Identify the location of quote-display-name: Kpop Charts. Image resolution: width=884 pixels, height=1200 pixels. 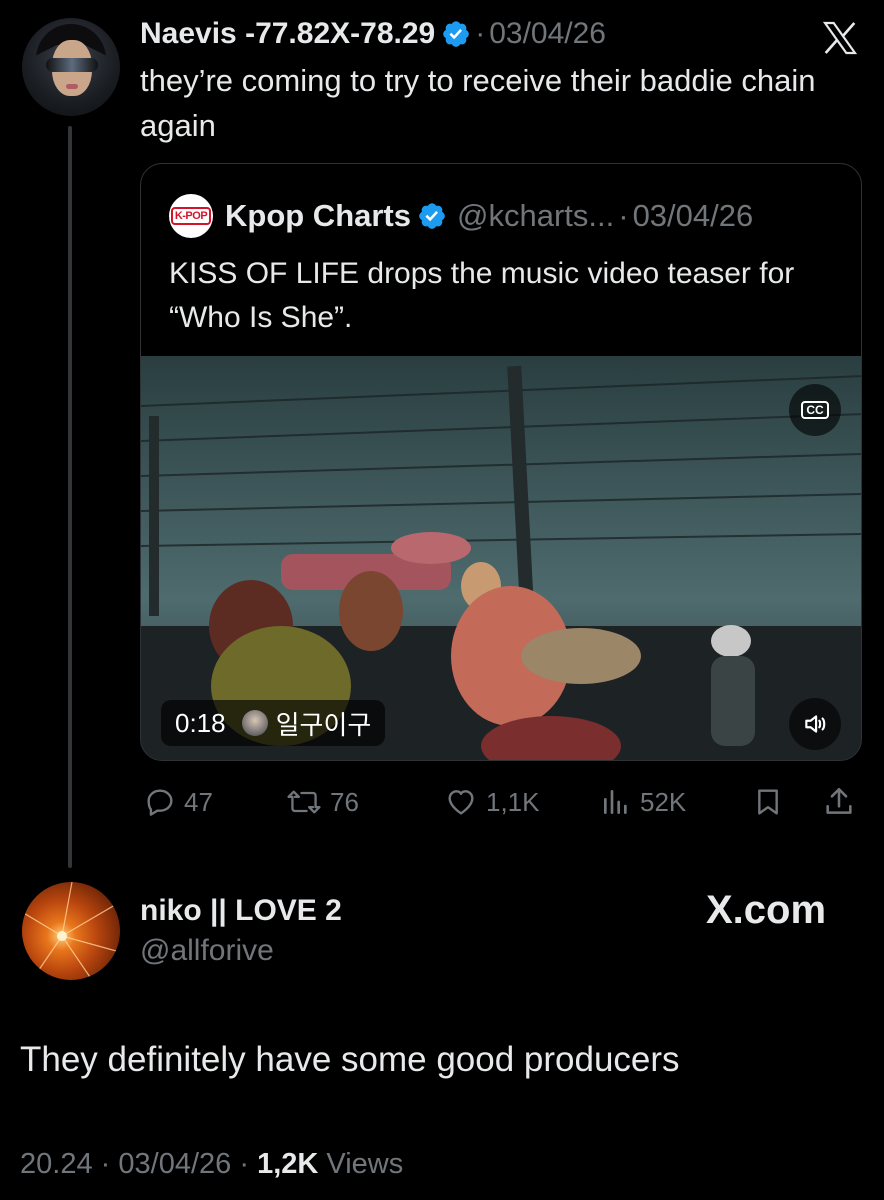
(318, 216).